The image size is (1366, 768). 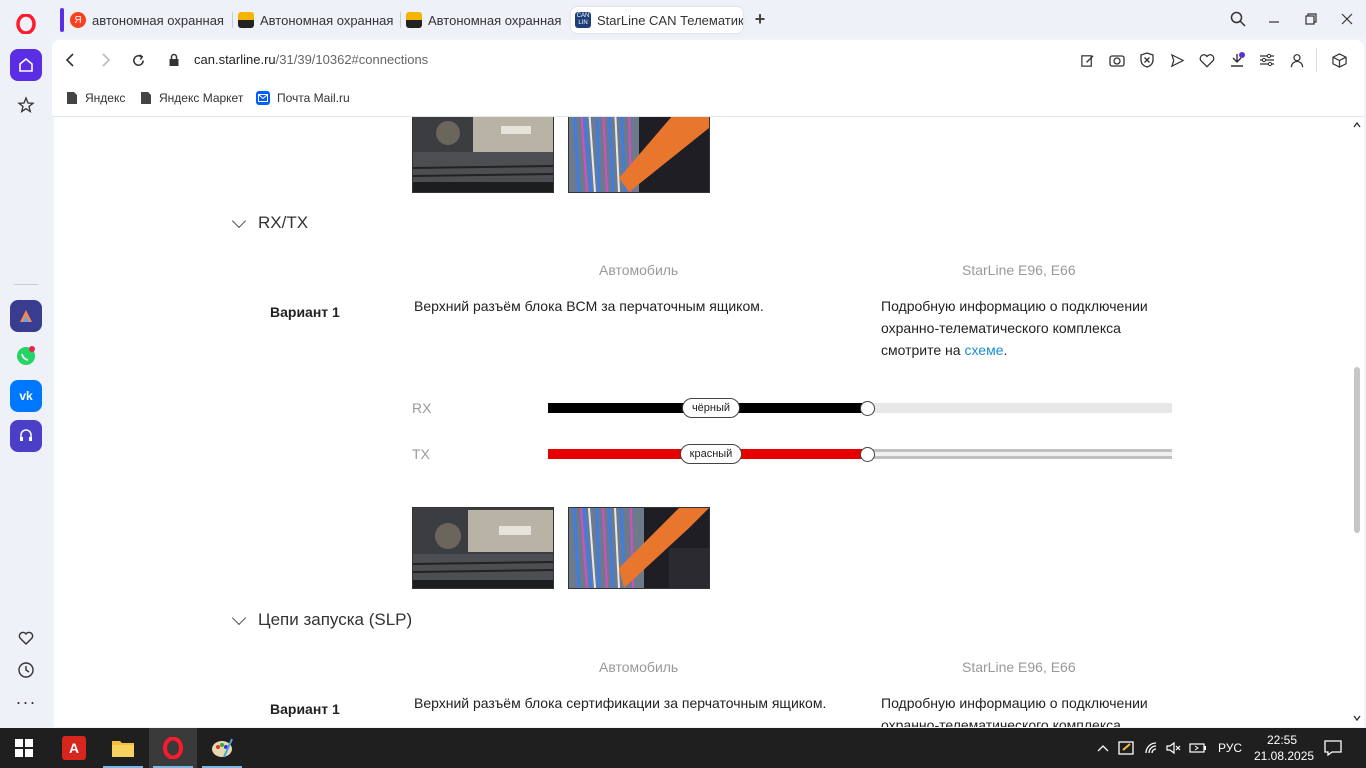 What do you see at coordinates (583, 20) in the screenshot?
I see `starline-can-favicon-icon: CAN LIN` at bounding box center [583, 20].